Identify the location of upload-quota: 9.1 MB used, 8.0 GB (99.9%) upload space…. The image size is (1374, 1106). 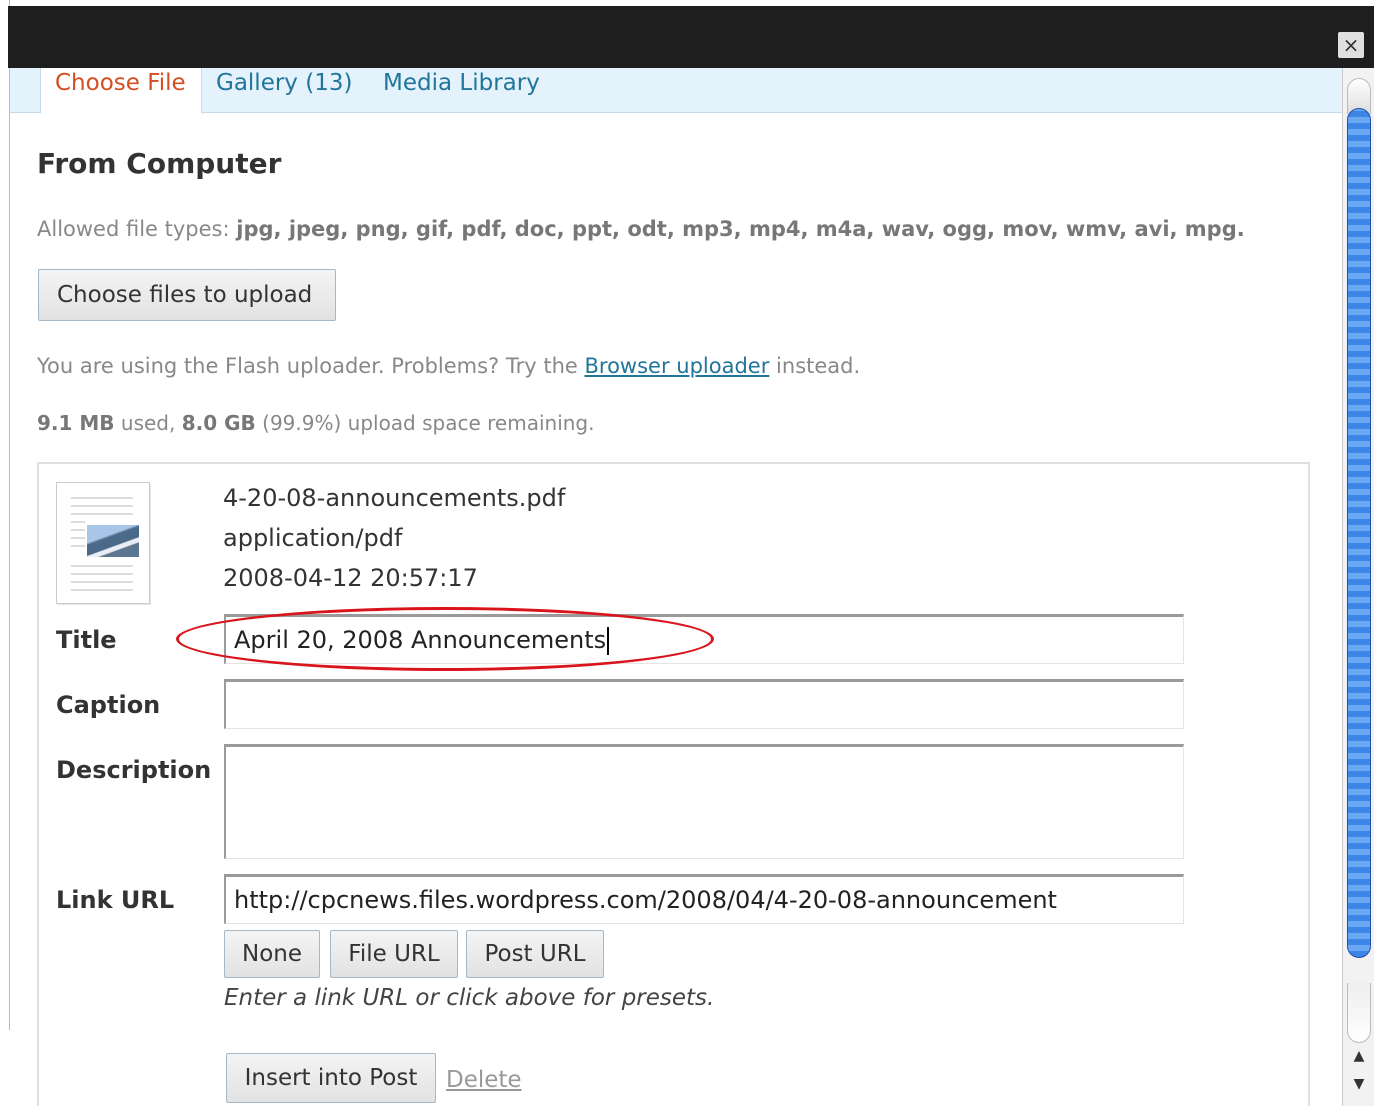
(316, 423).